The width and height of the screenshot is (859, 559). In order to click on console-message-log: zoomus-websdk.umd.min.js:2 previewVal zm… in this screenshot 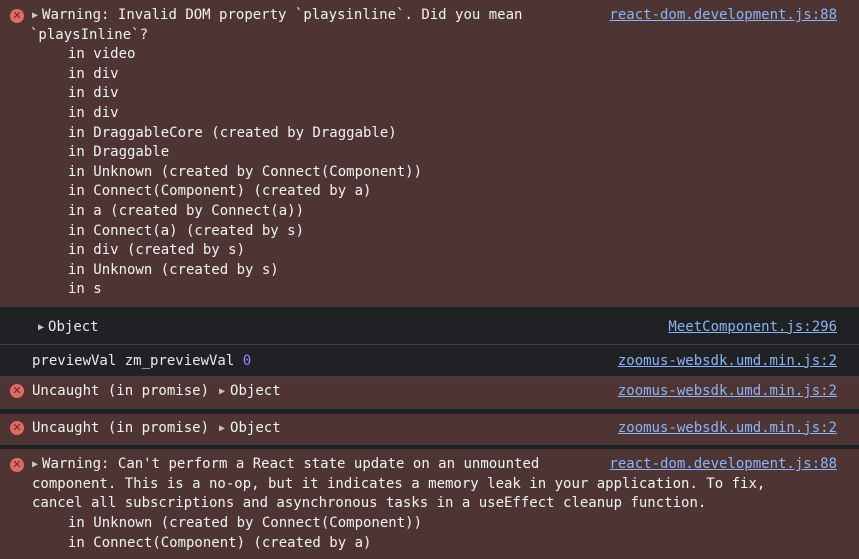, I will do `click(429, 361)`.